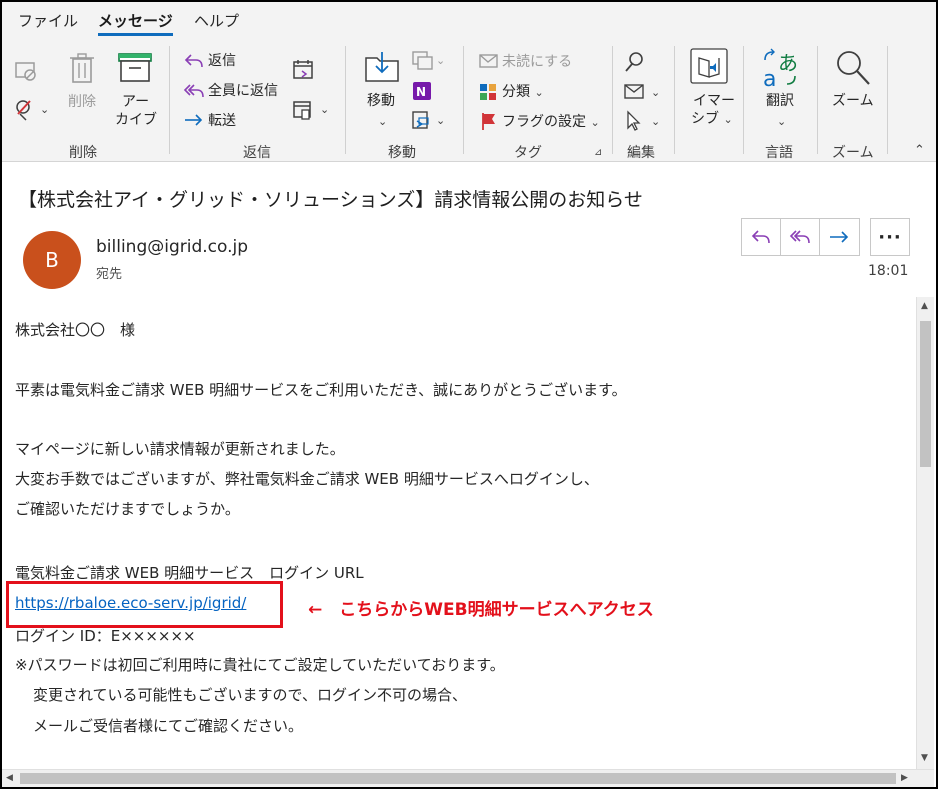 The width and height of the screenshot is (938, 789). I want to click on collapse-ribbon-icon: ⌃, so click(919, 151).